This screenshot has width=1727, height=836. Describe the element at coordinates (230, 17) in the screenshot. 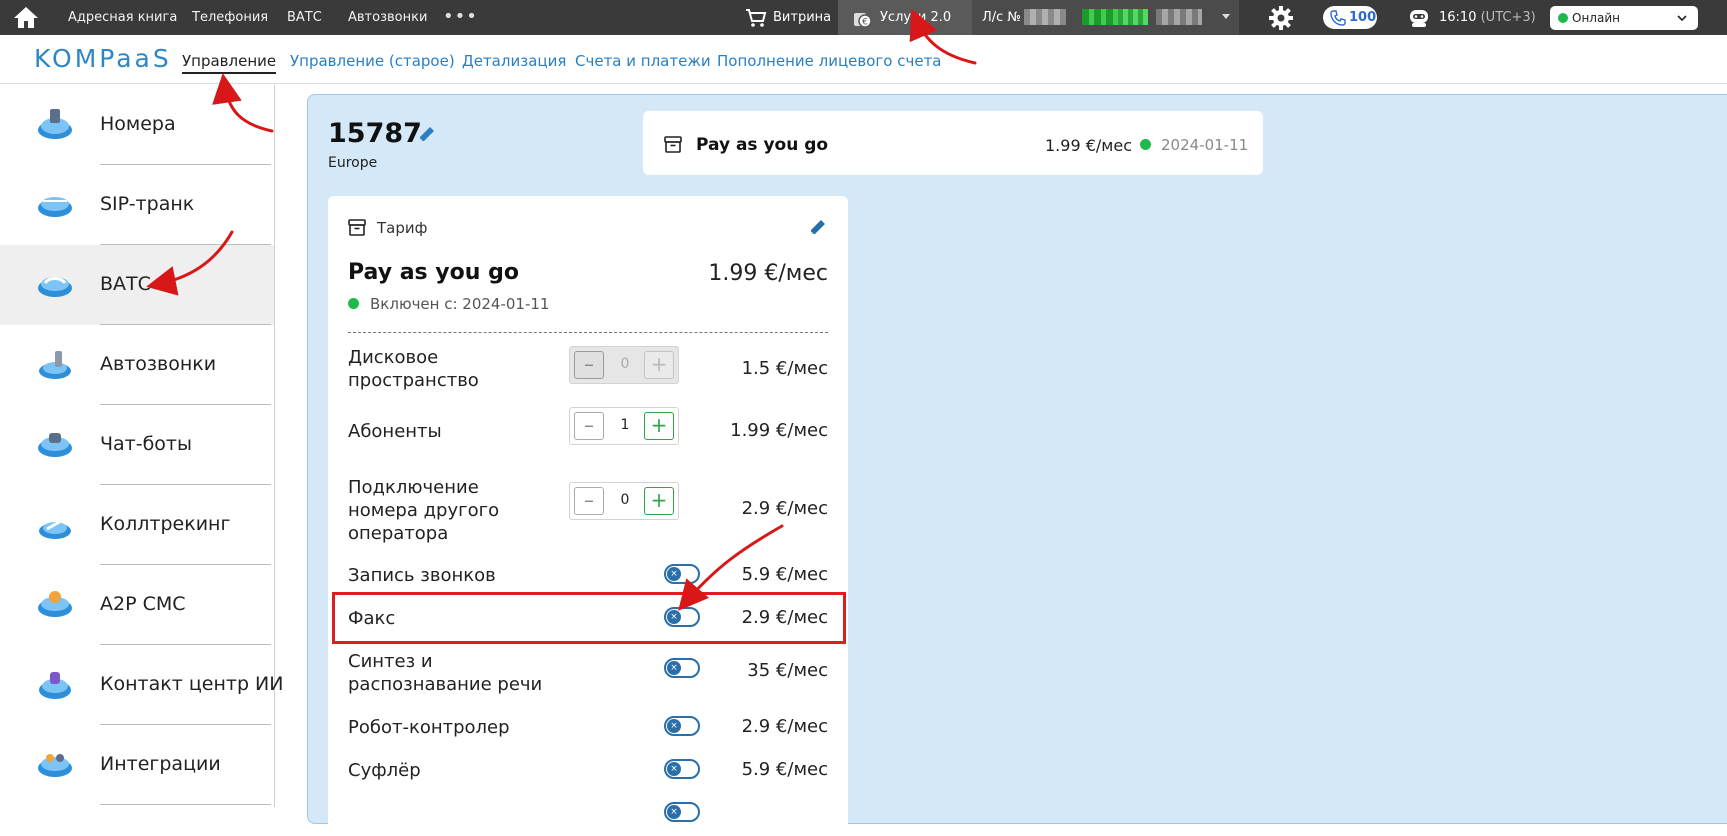

I see `nav-telephony: Телефония` at that location.